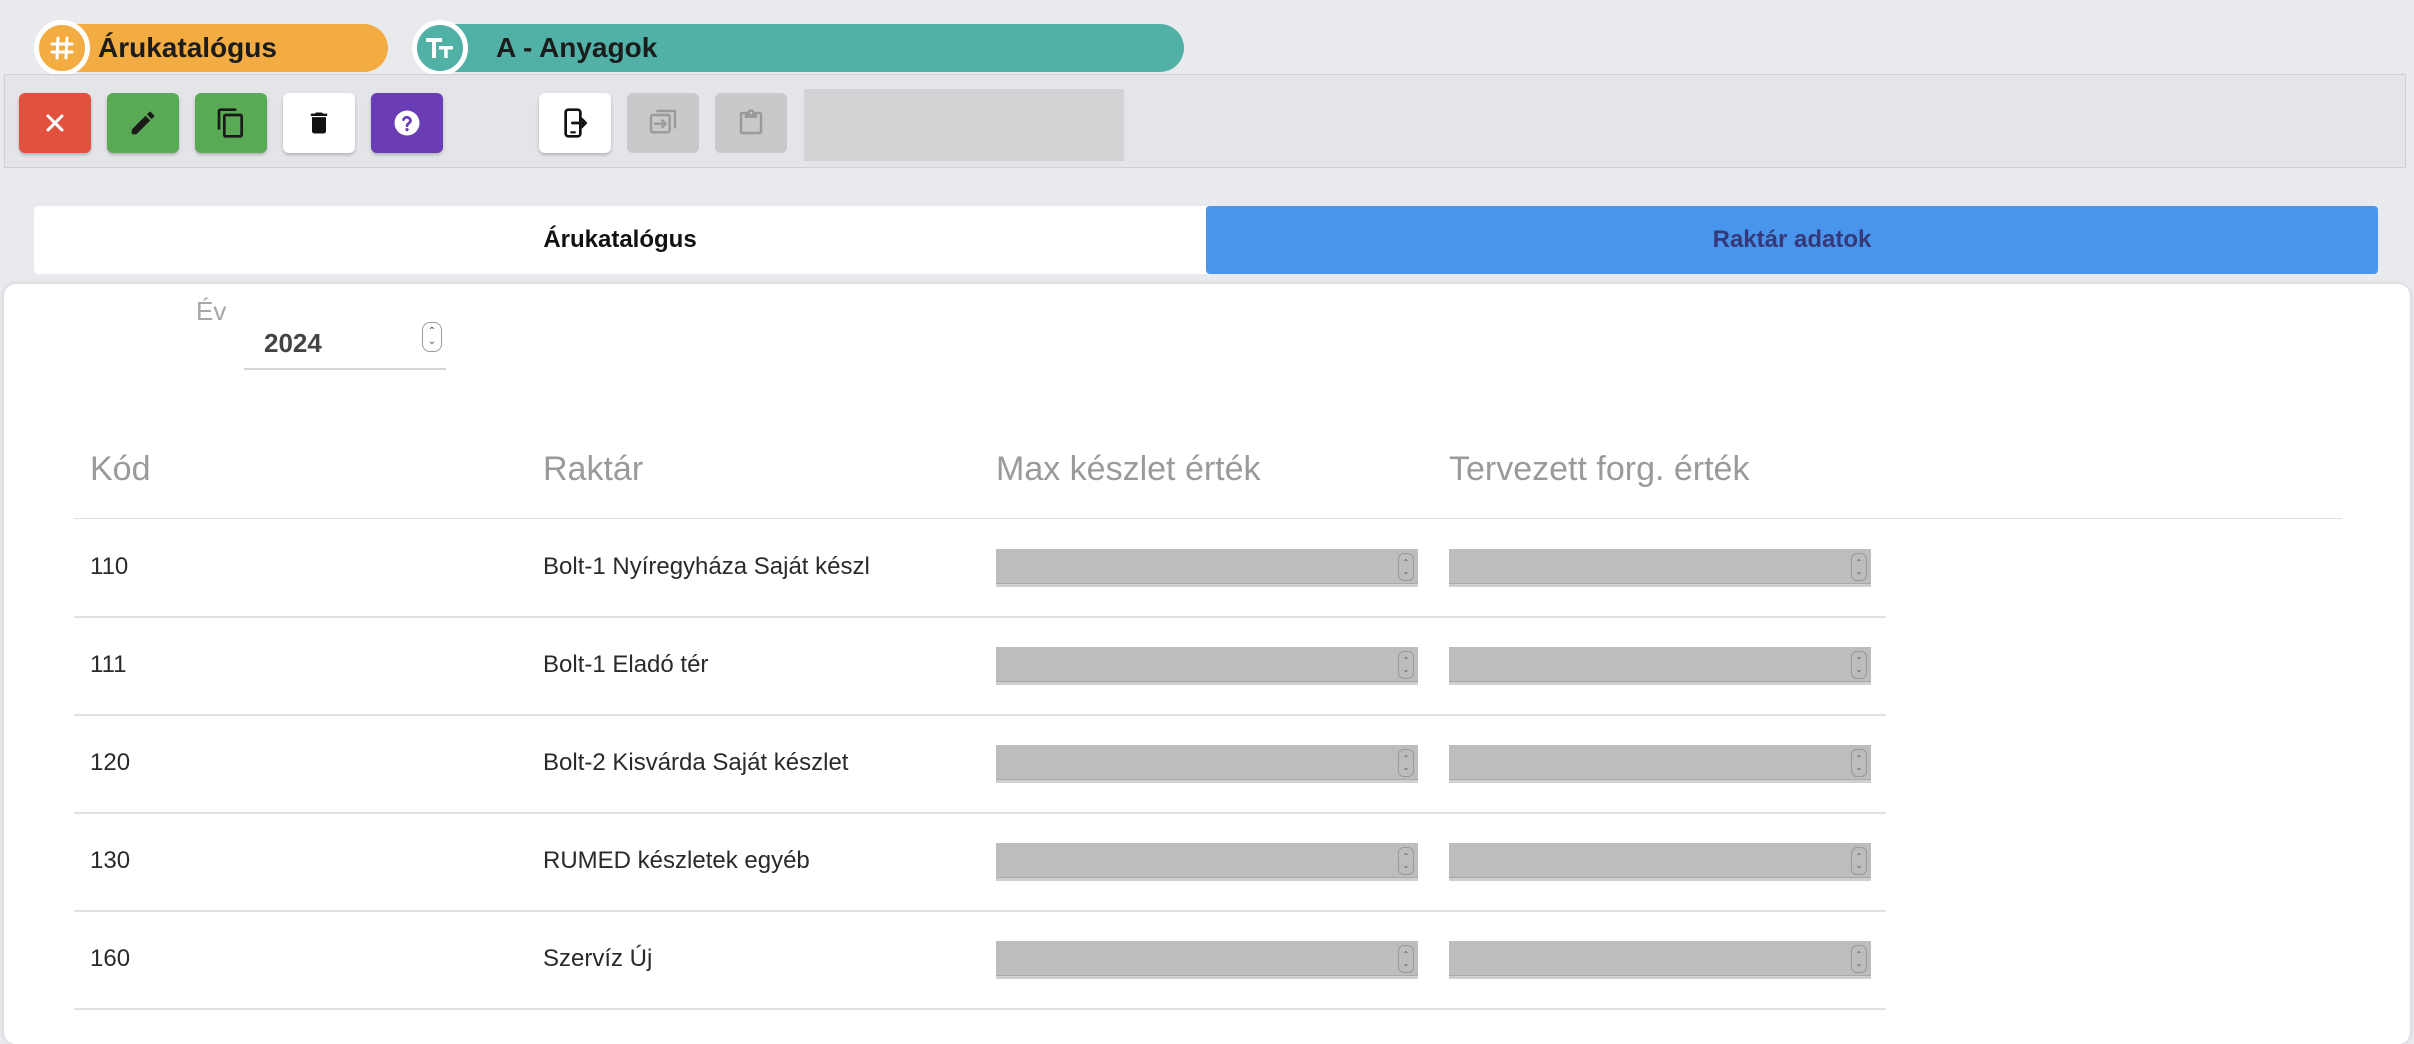 This screenshot has height=1044, width=2414. What do you see at coordinates (120, 469) in the screenshot?
I see `column-header-code: Kód` at bounding box center [120, 469].